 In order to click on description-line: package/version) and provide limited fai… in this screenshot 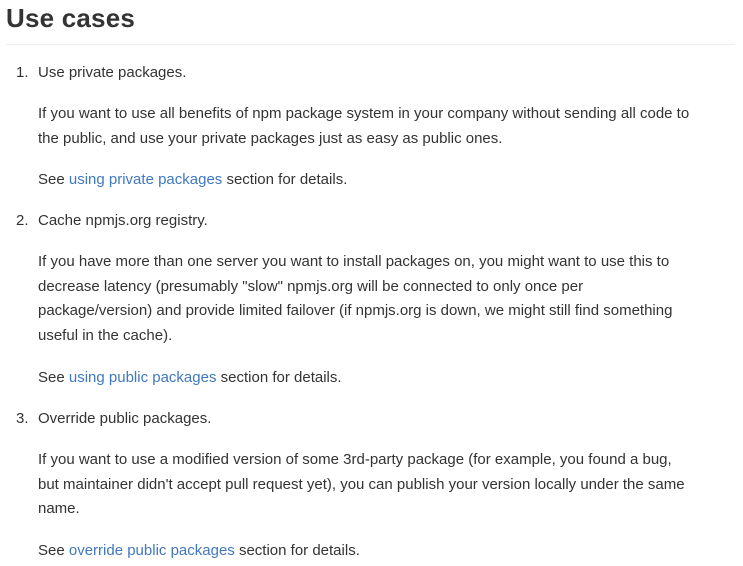, I will do `click(355, 310)`.